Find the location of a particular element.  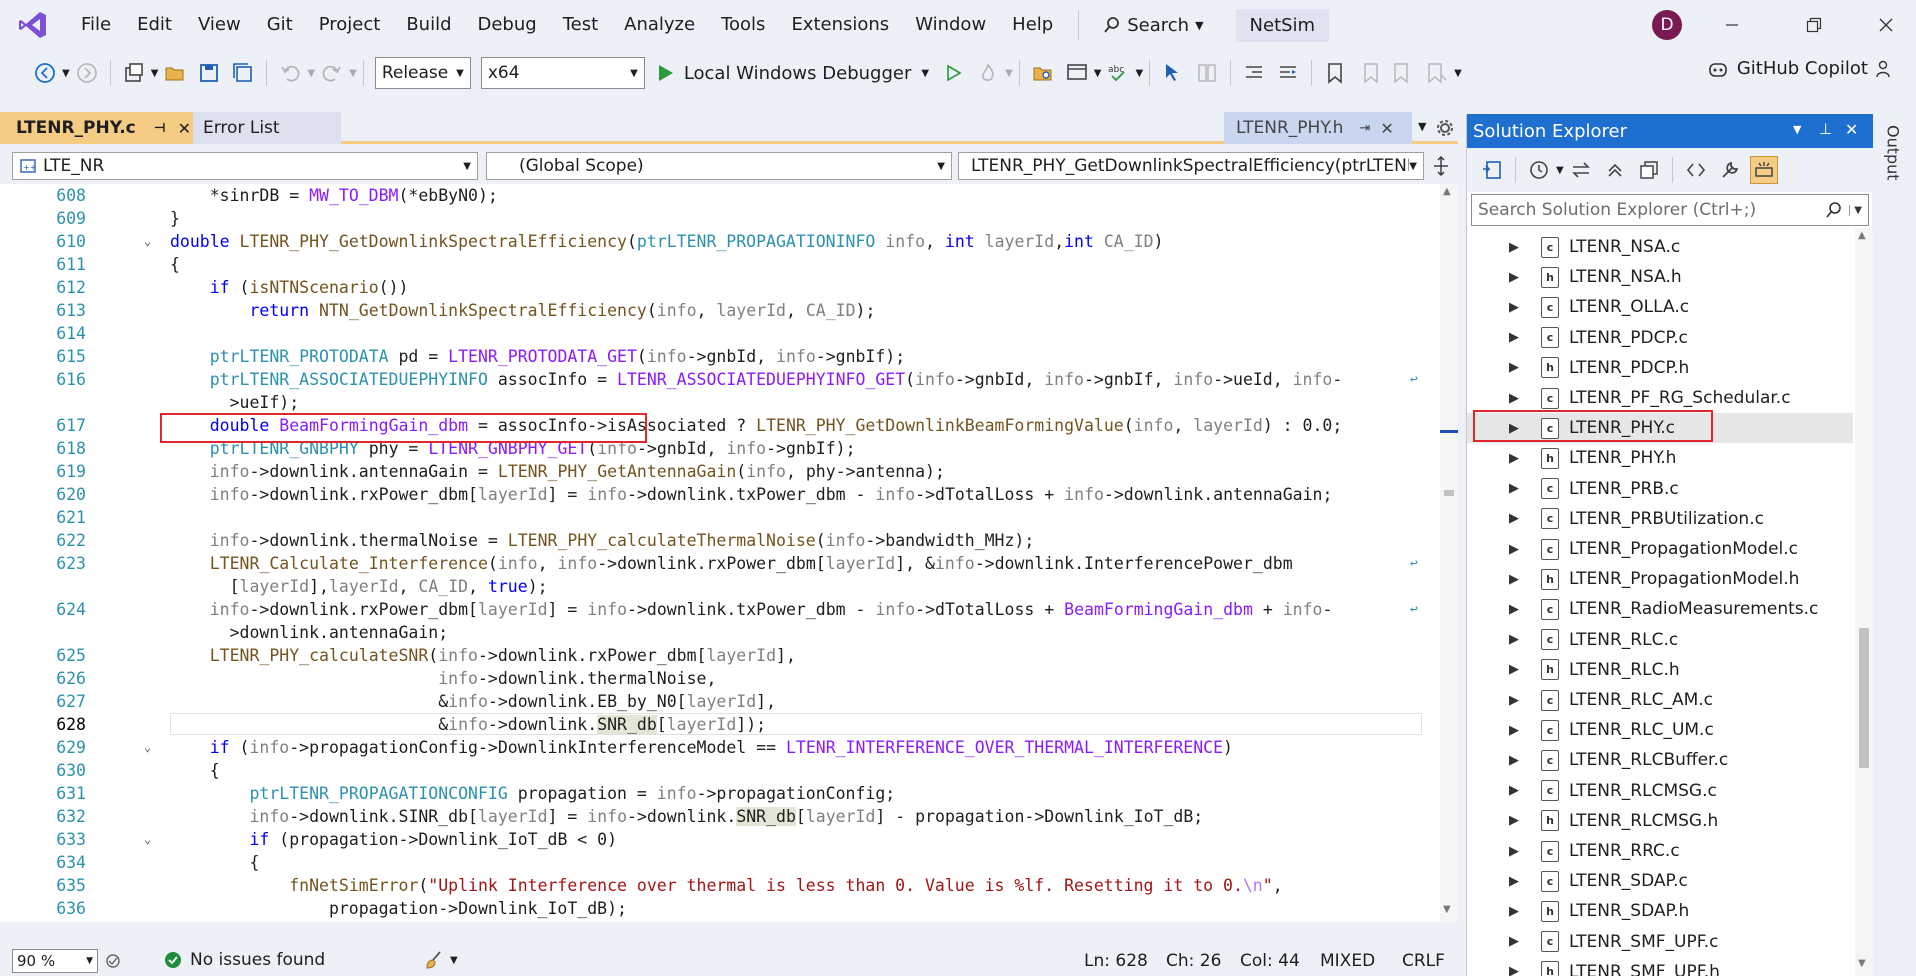

solution-tree-item: ▶ c LTENR_RLC_UM.c is located at coordinates (1660, 730).